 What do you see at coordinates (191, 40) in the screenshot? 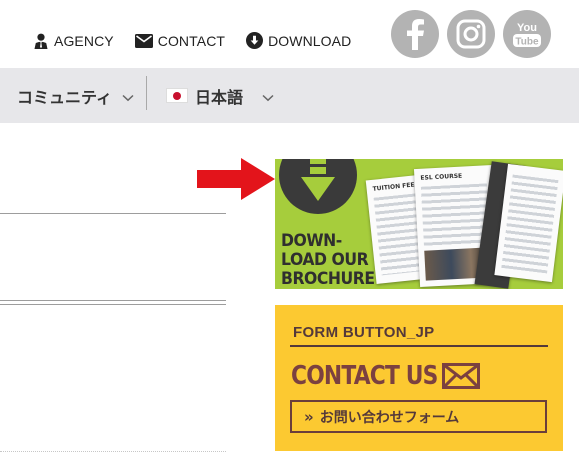
I see `contact-label: CONTACT` at bounding box center [191, 40].